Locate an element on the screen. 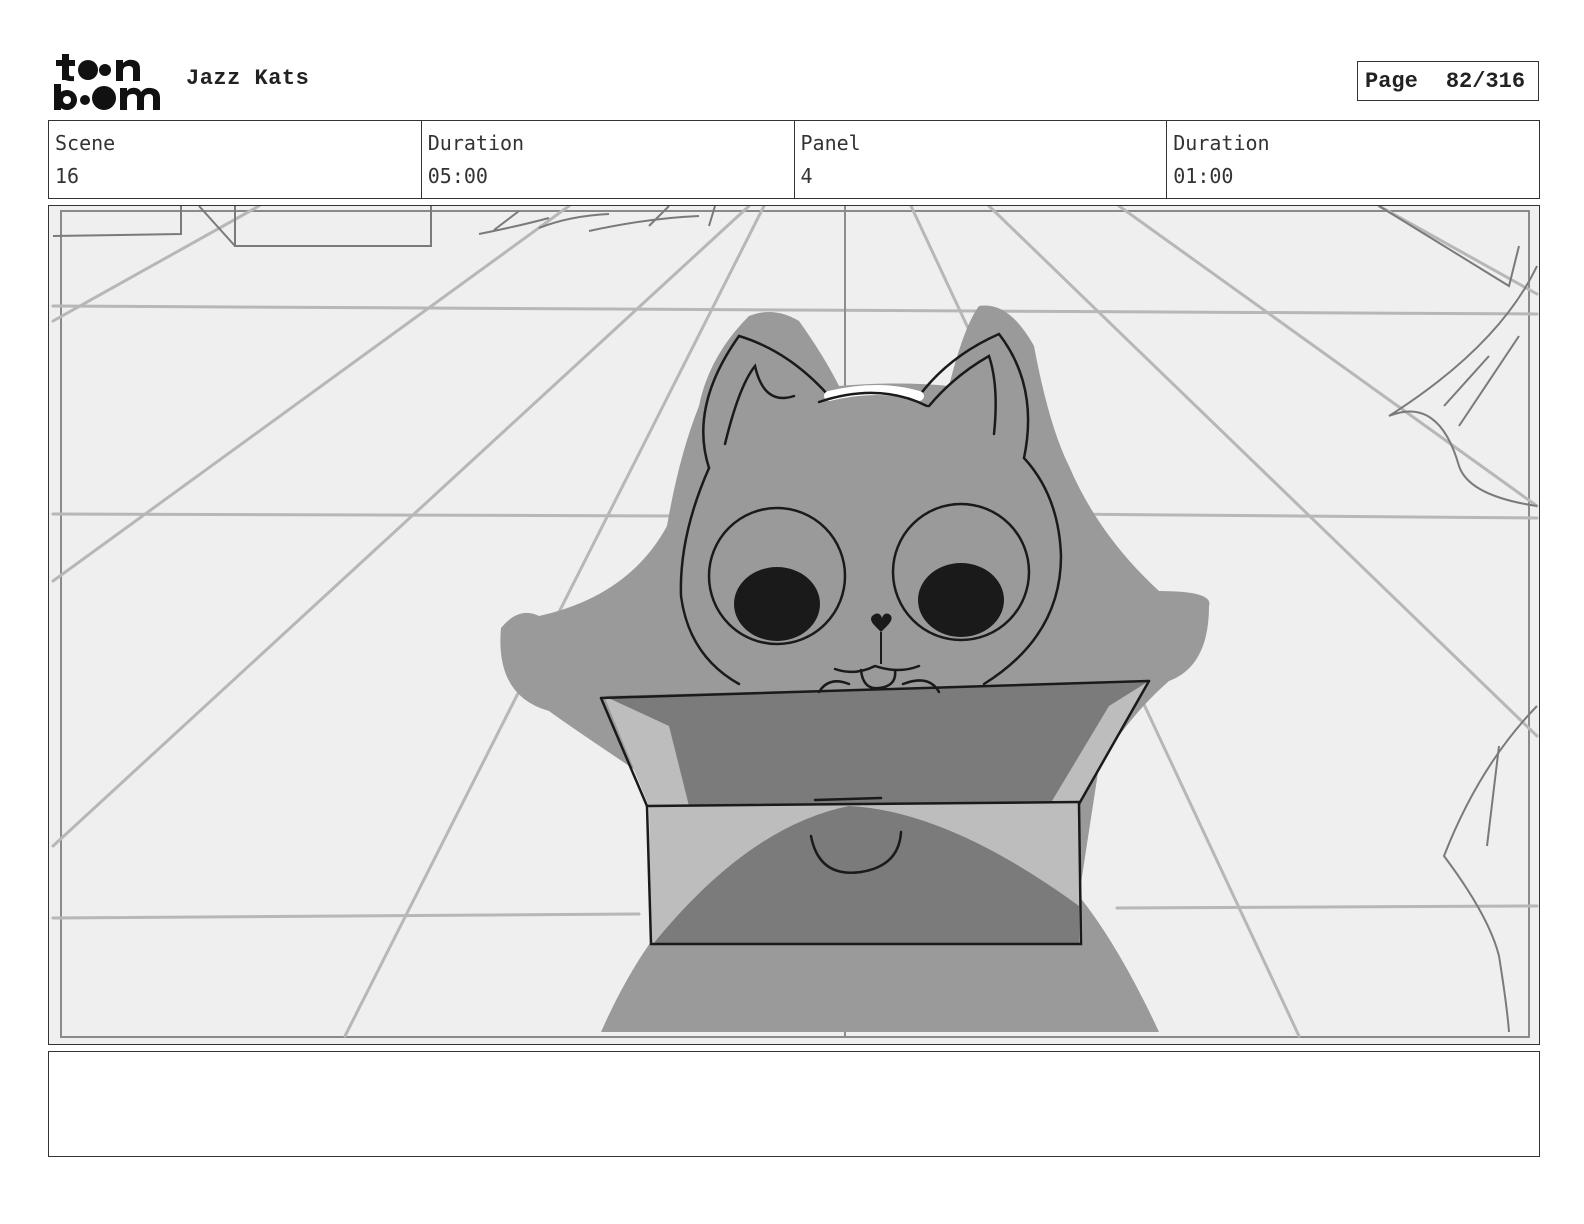 The width and height of the screenshot is (1584, 1224). scene-duration-value: 05:00 is located at coordinates (457, 176).